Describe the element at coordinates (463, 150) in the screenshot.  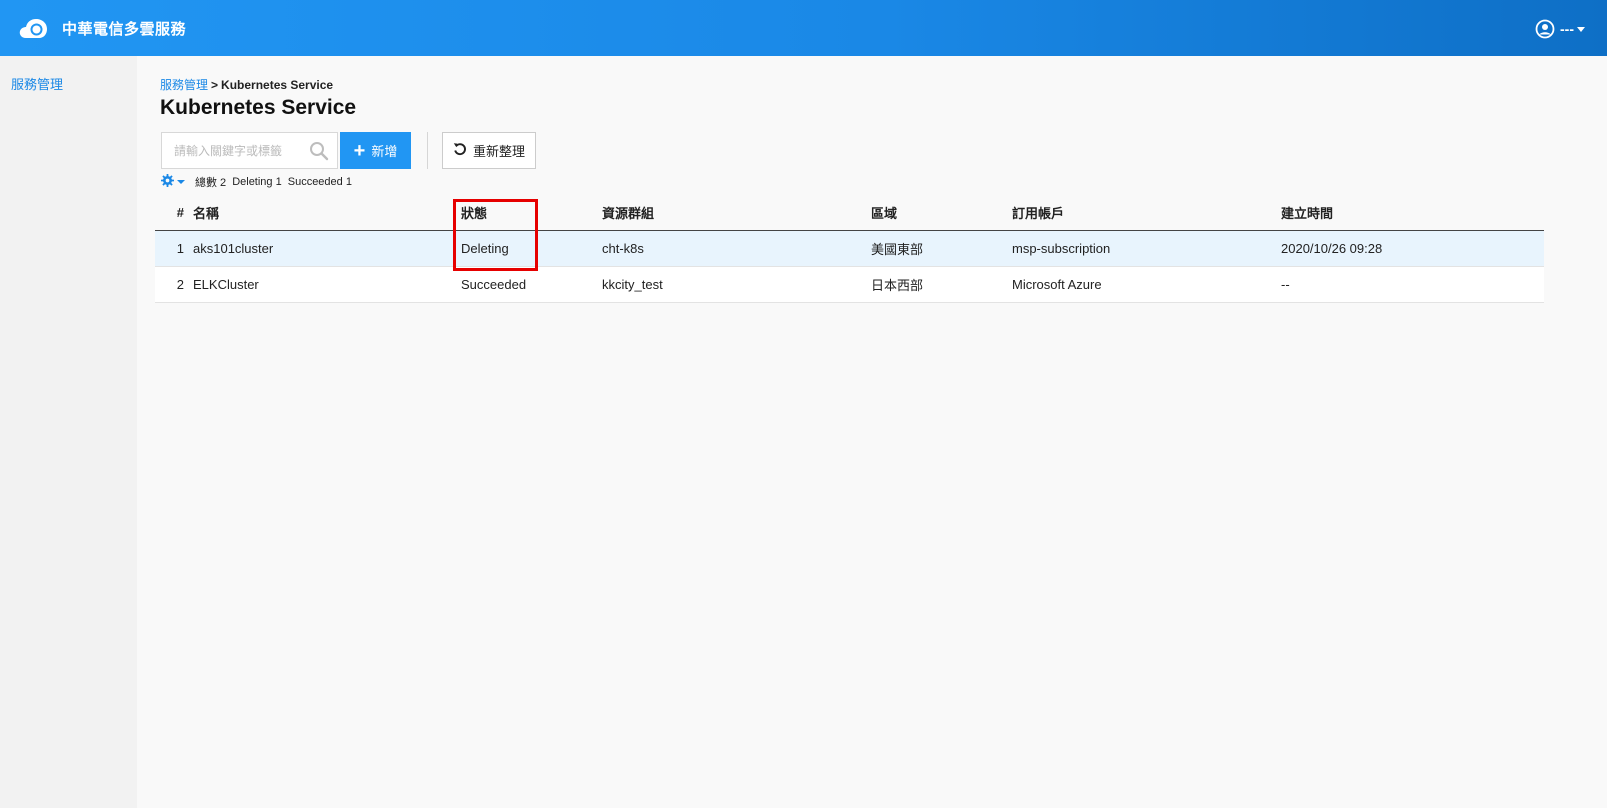
I see `refresh-icon` at that location.